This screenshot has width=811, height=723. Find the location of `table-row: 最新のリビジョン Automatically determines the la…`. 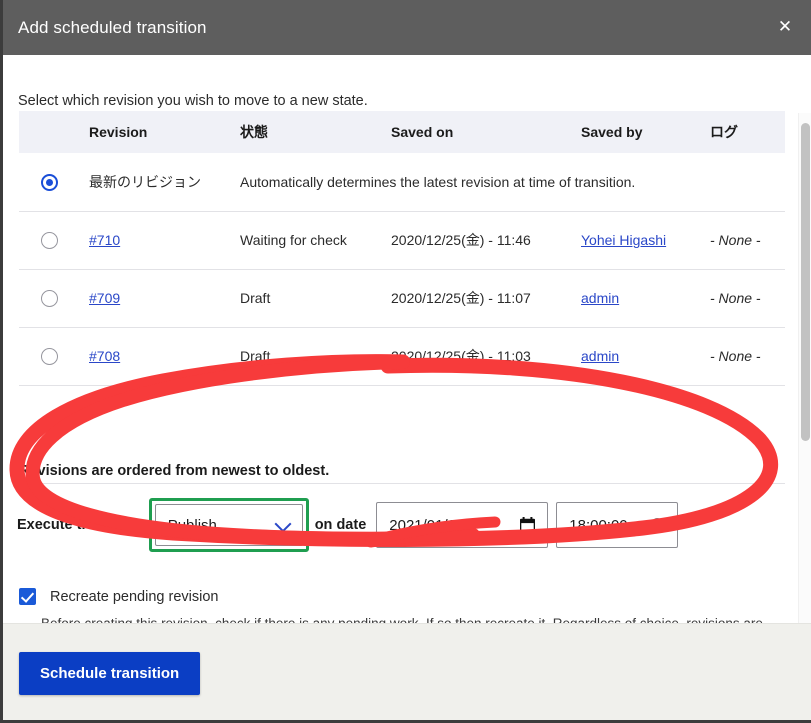

table-row: 最新のリビジョン Automatically determines the la… is located at coordinates (402, 182).